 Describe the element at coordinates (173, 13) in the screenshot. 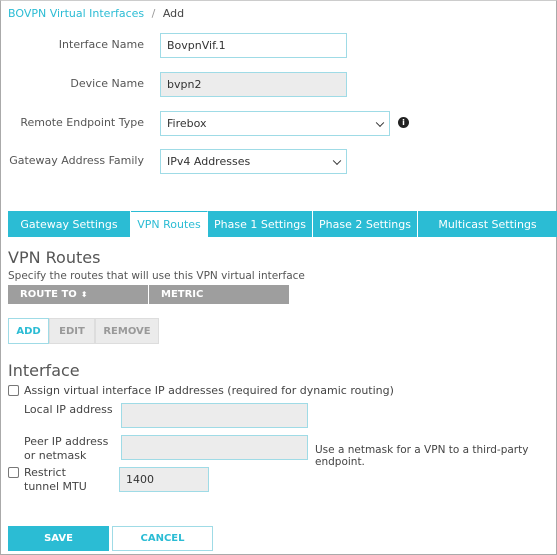

I see `breadcrumb-current: Add` at that location.